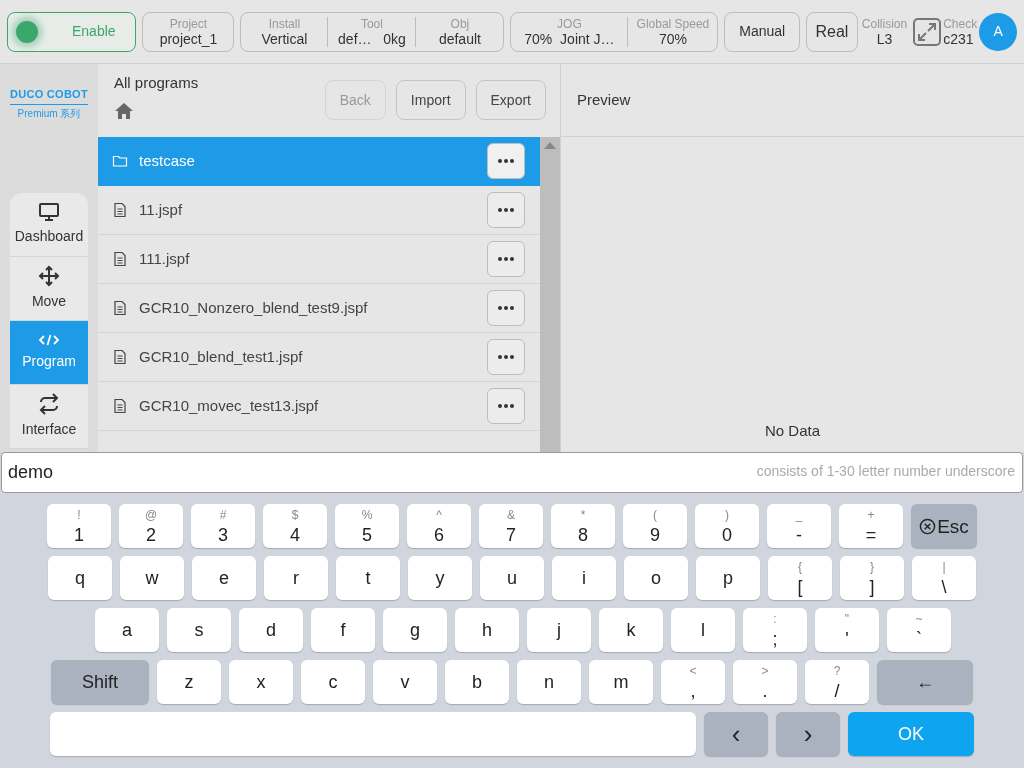 This screenshot has height=768, width=1024. What do you see at coordinates (319, 259) in the screenshot?
I see `file-row: 111.jspf` at bounding box center [319, 259].